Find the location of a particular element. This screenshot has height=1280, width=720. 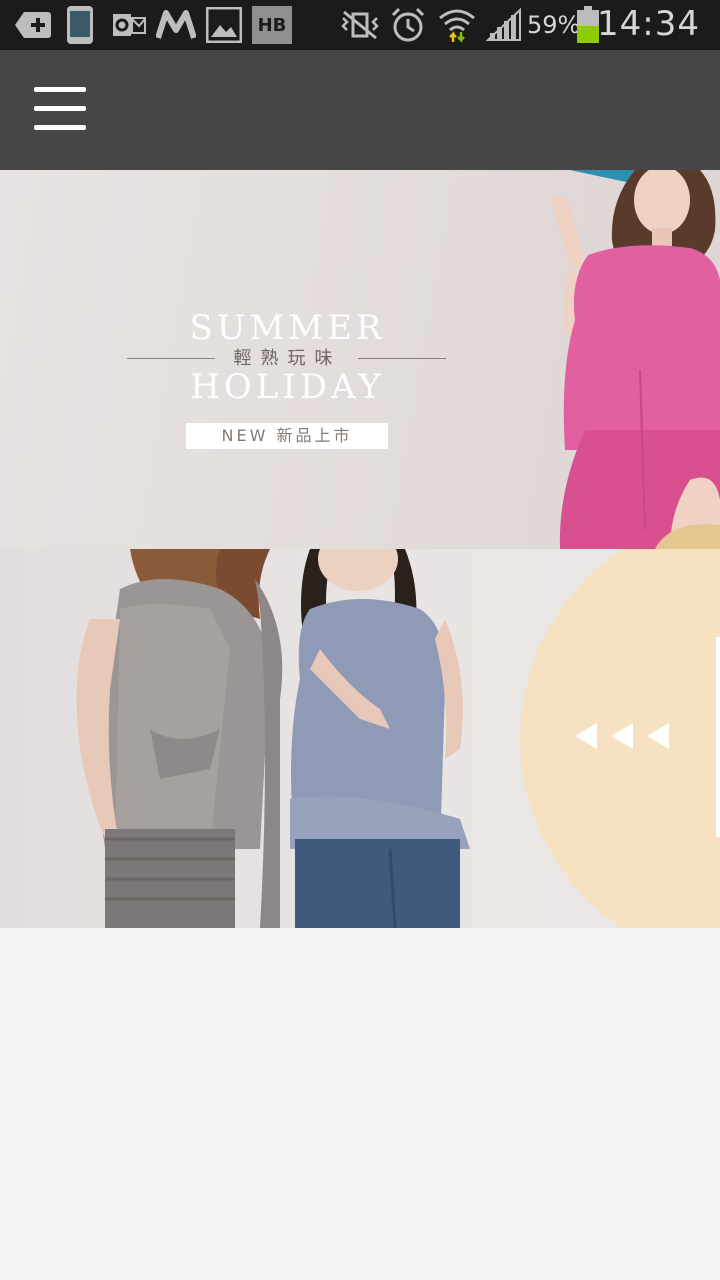

wifi-icon is located at coordinates (457, 25).